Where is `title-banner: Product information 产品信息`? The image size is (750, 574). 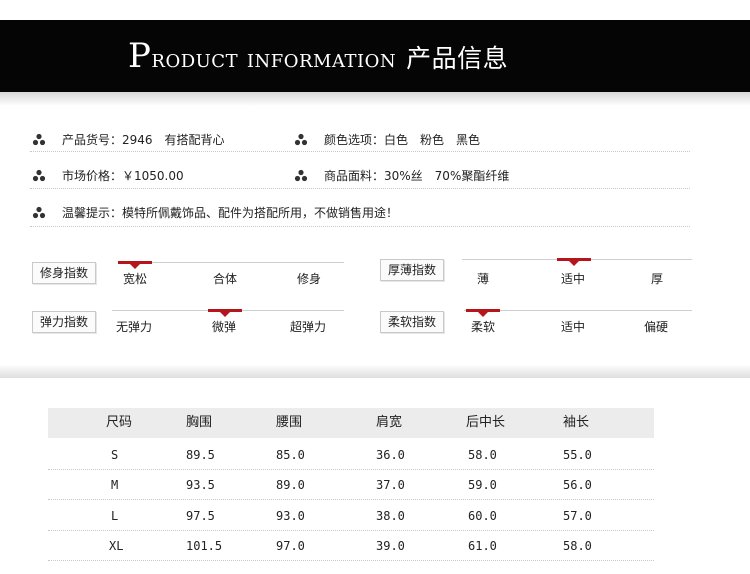
title-banner: Product information 产品信息 is located at coordinates (375, 56).